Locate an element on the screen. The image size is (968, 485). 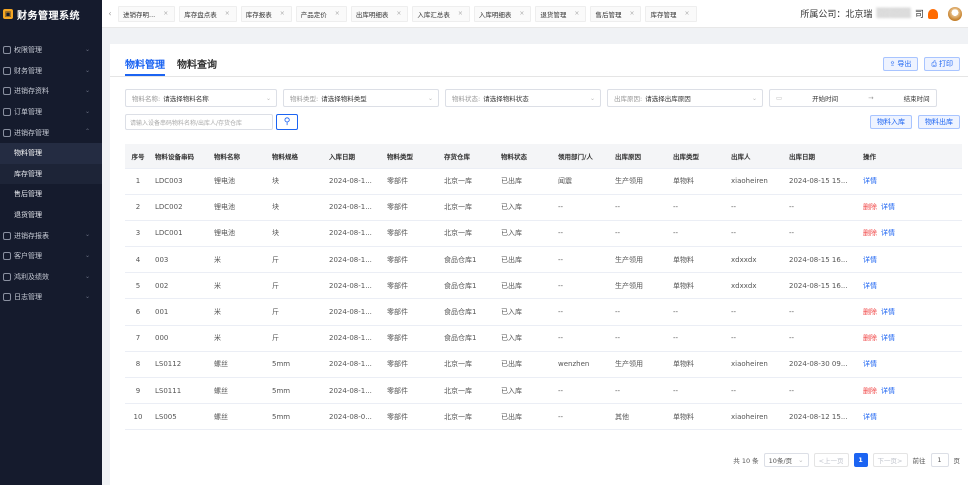
chevron-up-icon: ⌃ is located at coordinates (87, 132).